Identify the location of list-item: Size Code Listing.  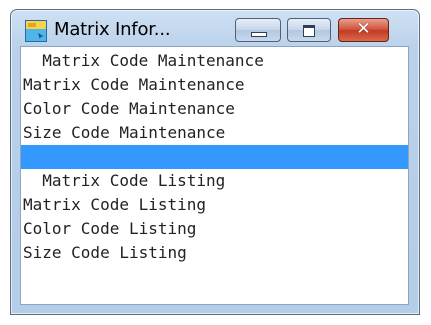
(214, 253).